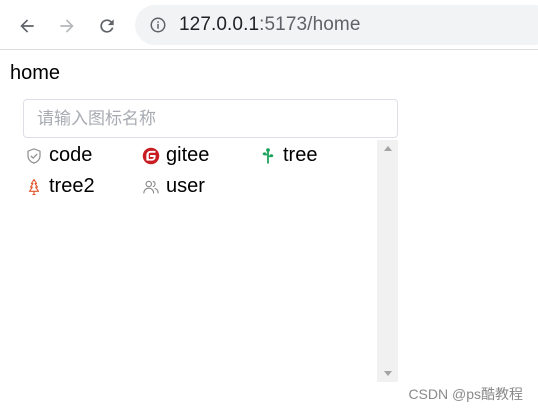 This screenshot has width=538, height=412. I want to click on triangle-up-icon, so click(387, 148).